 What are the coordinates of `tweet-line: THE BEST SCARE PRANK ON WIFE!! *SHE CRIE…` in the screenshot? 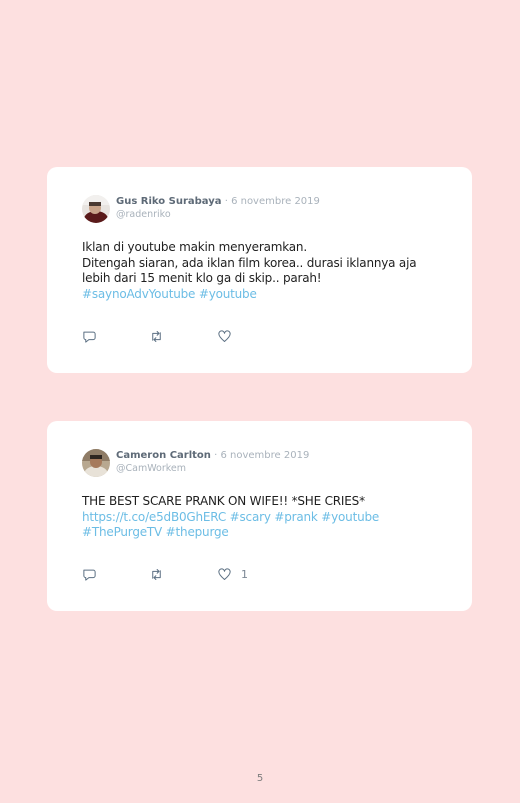 It's located at (223, 501).